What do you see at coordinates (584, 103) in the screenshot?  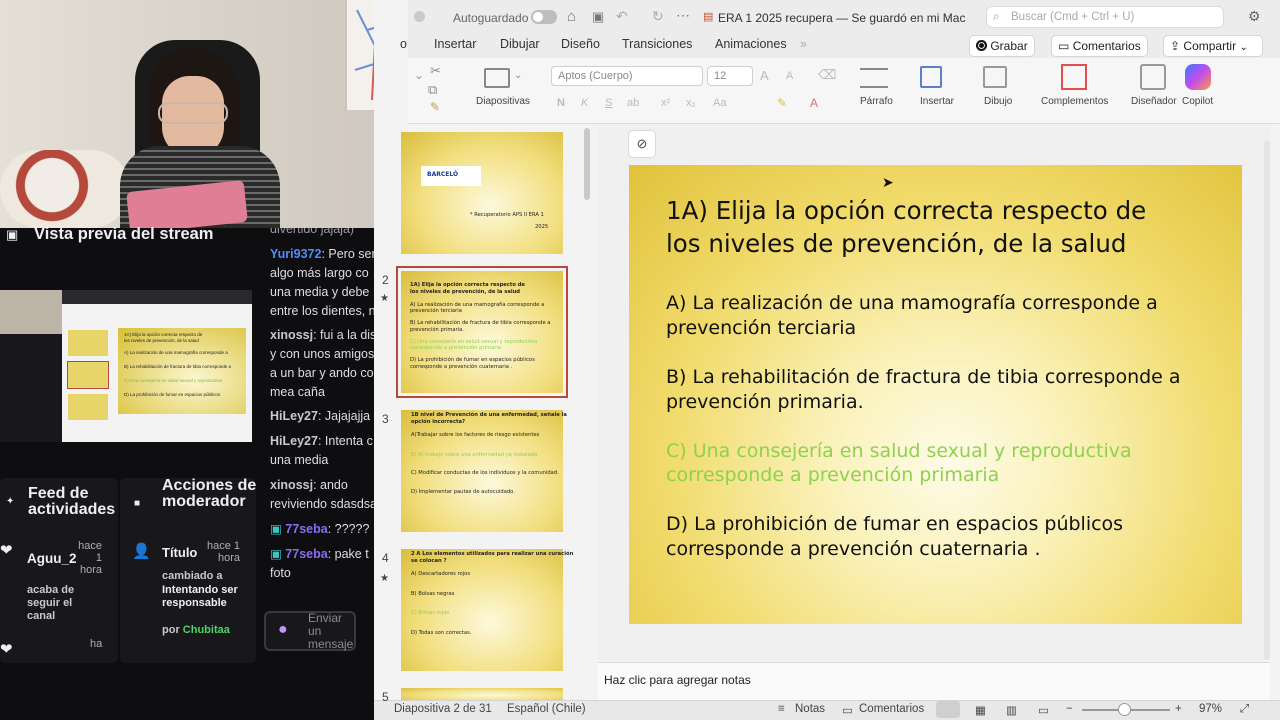 I see `italic-icon: K` at bounding box center [584, 103].